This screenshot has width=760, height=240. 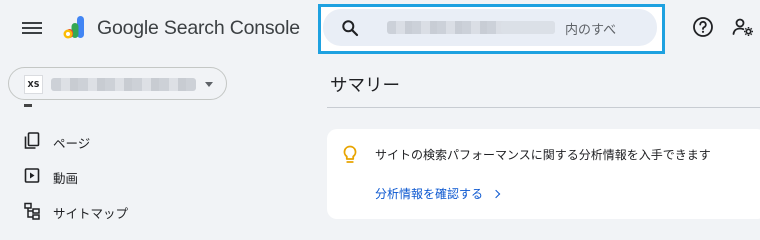 I want to click on insights-description: サイトの検索パフォーマンスに関する分析情報を入手できます, so click(x=543, y=155).